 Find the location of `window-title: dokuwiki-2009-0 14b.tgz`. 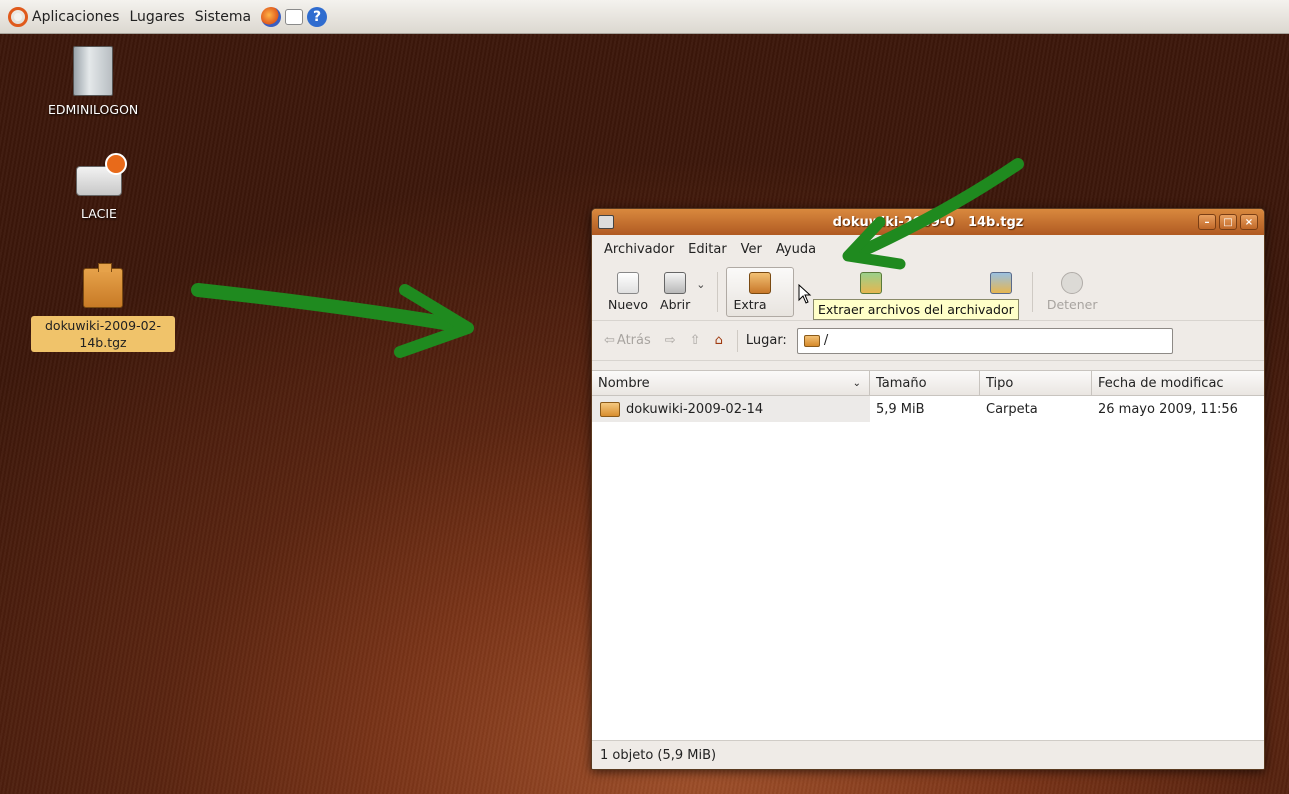

window-title: dokuwiki-2009-0 14b.tgz is located at coordinates (928, 222).